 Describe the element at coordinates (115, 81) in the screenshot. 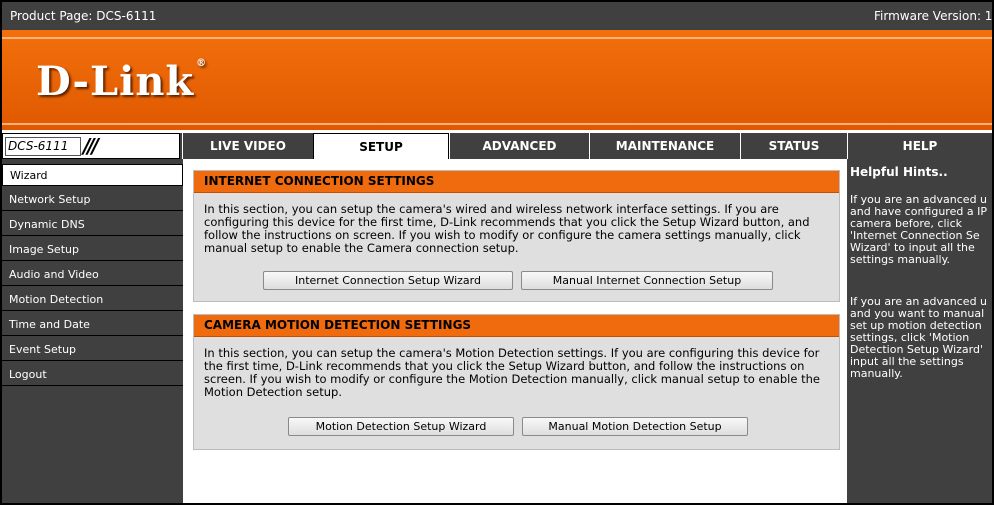

I see `logo-text: D-Link` at that location.